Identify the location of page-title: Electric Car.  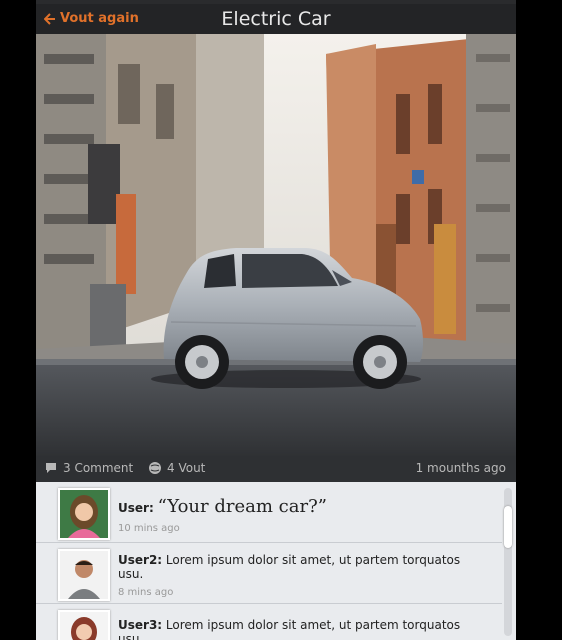
(276, 19).